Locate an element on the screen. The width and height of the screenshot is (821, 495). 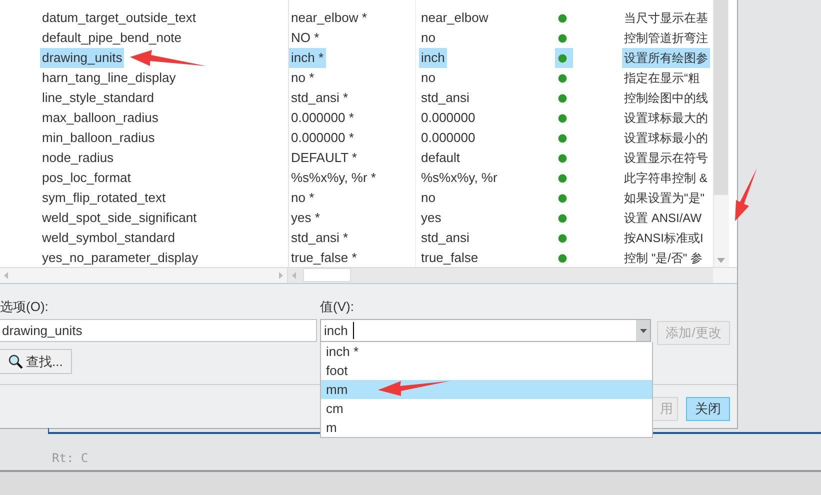
option-description: 控制绘图中的线 is located at coordinates (666, 98).